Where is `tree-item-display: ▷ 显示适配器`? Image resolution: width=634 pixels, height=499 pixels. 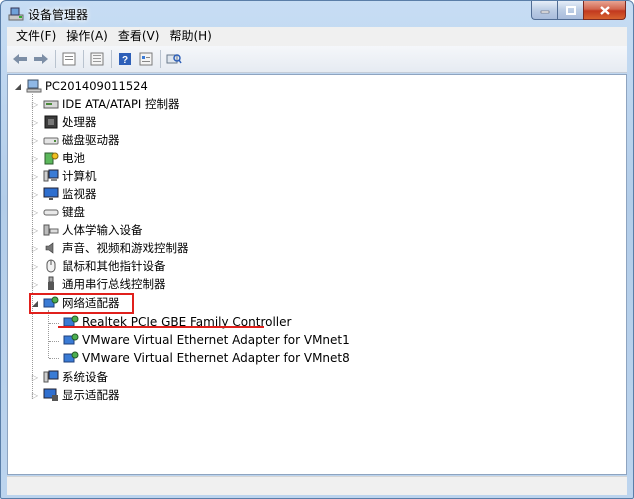
tree-item-display: ▷ 显示适配器 is located at coordinates (74, 395).